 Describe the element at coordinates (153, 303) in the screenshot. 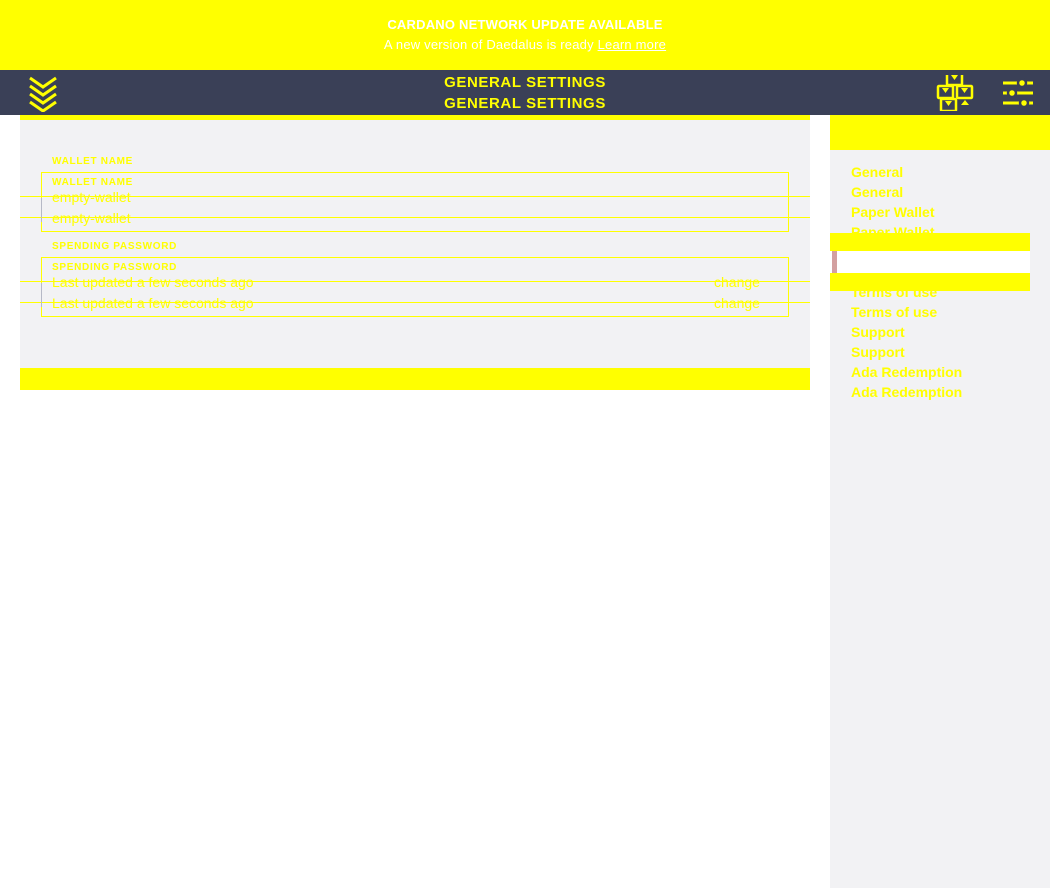

I see `spending-password-value-ghost: Last updated a few seconds ago` at that location.